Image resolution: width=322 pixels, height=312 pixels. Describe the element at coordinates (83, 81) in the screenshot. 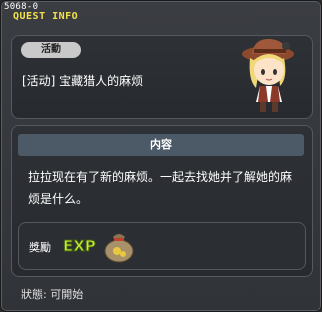

I see `quest-name: [活动] 宝藏猎人的麻烦` at that location.